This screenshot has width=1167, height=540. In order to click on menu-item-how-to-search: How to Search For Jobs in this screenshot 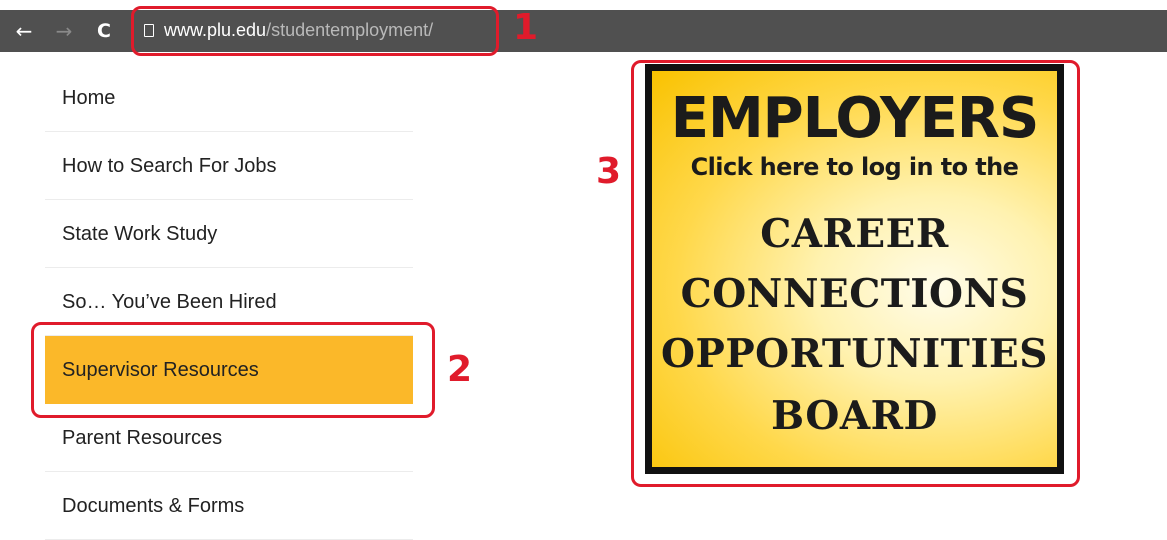, I will do `click(229, 166)`.